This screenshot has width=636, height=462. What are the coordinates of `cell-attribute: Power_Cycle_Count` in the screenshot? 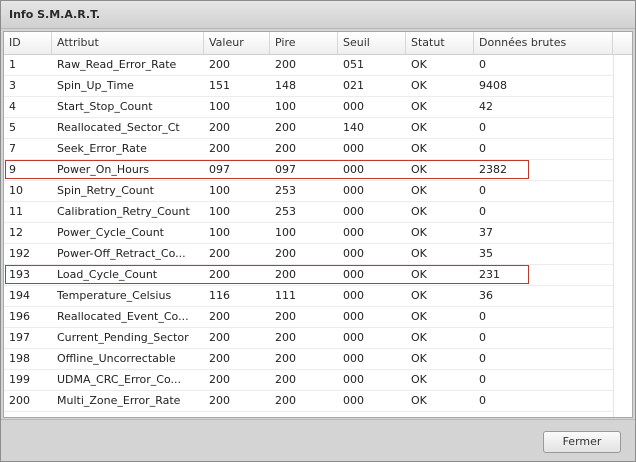 It's located at (110, 232).